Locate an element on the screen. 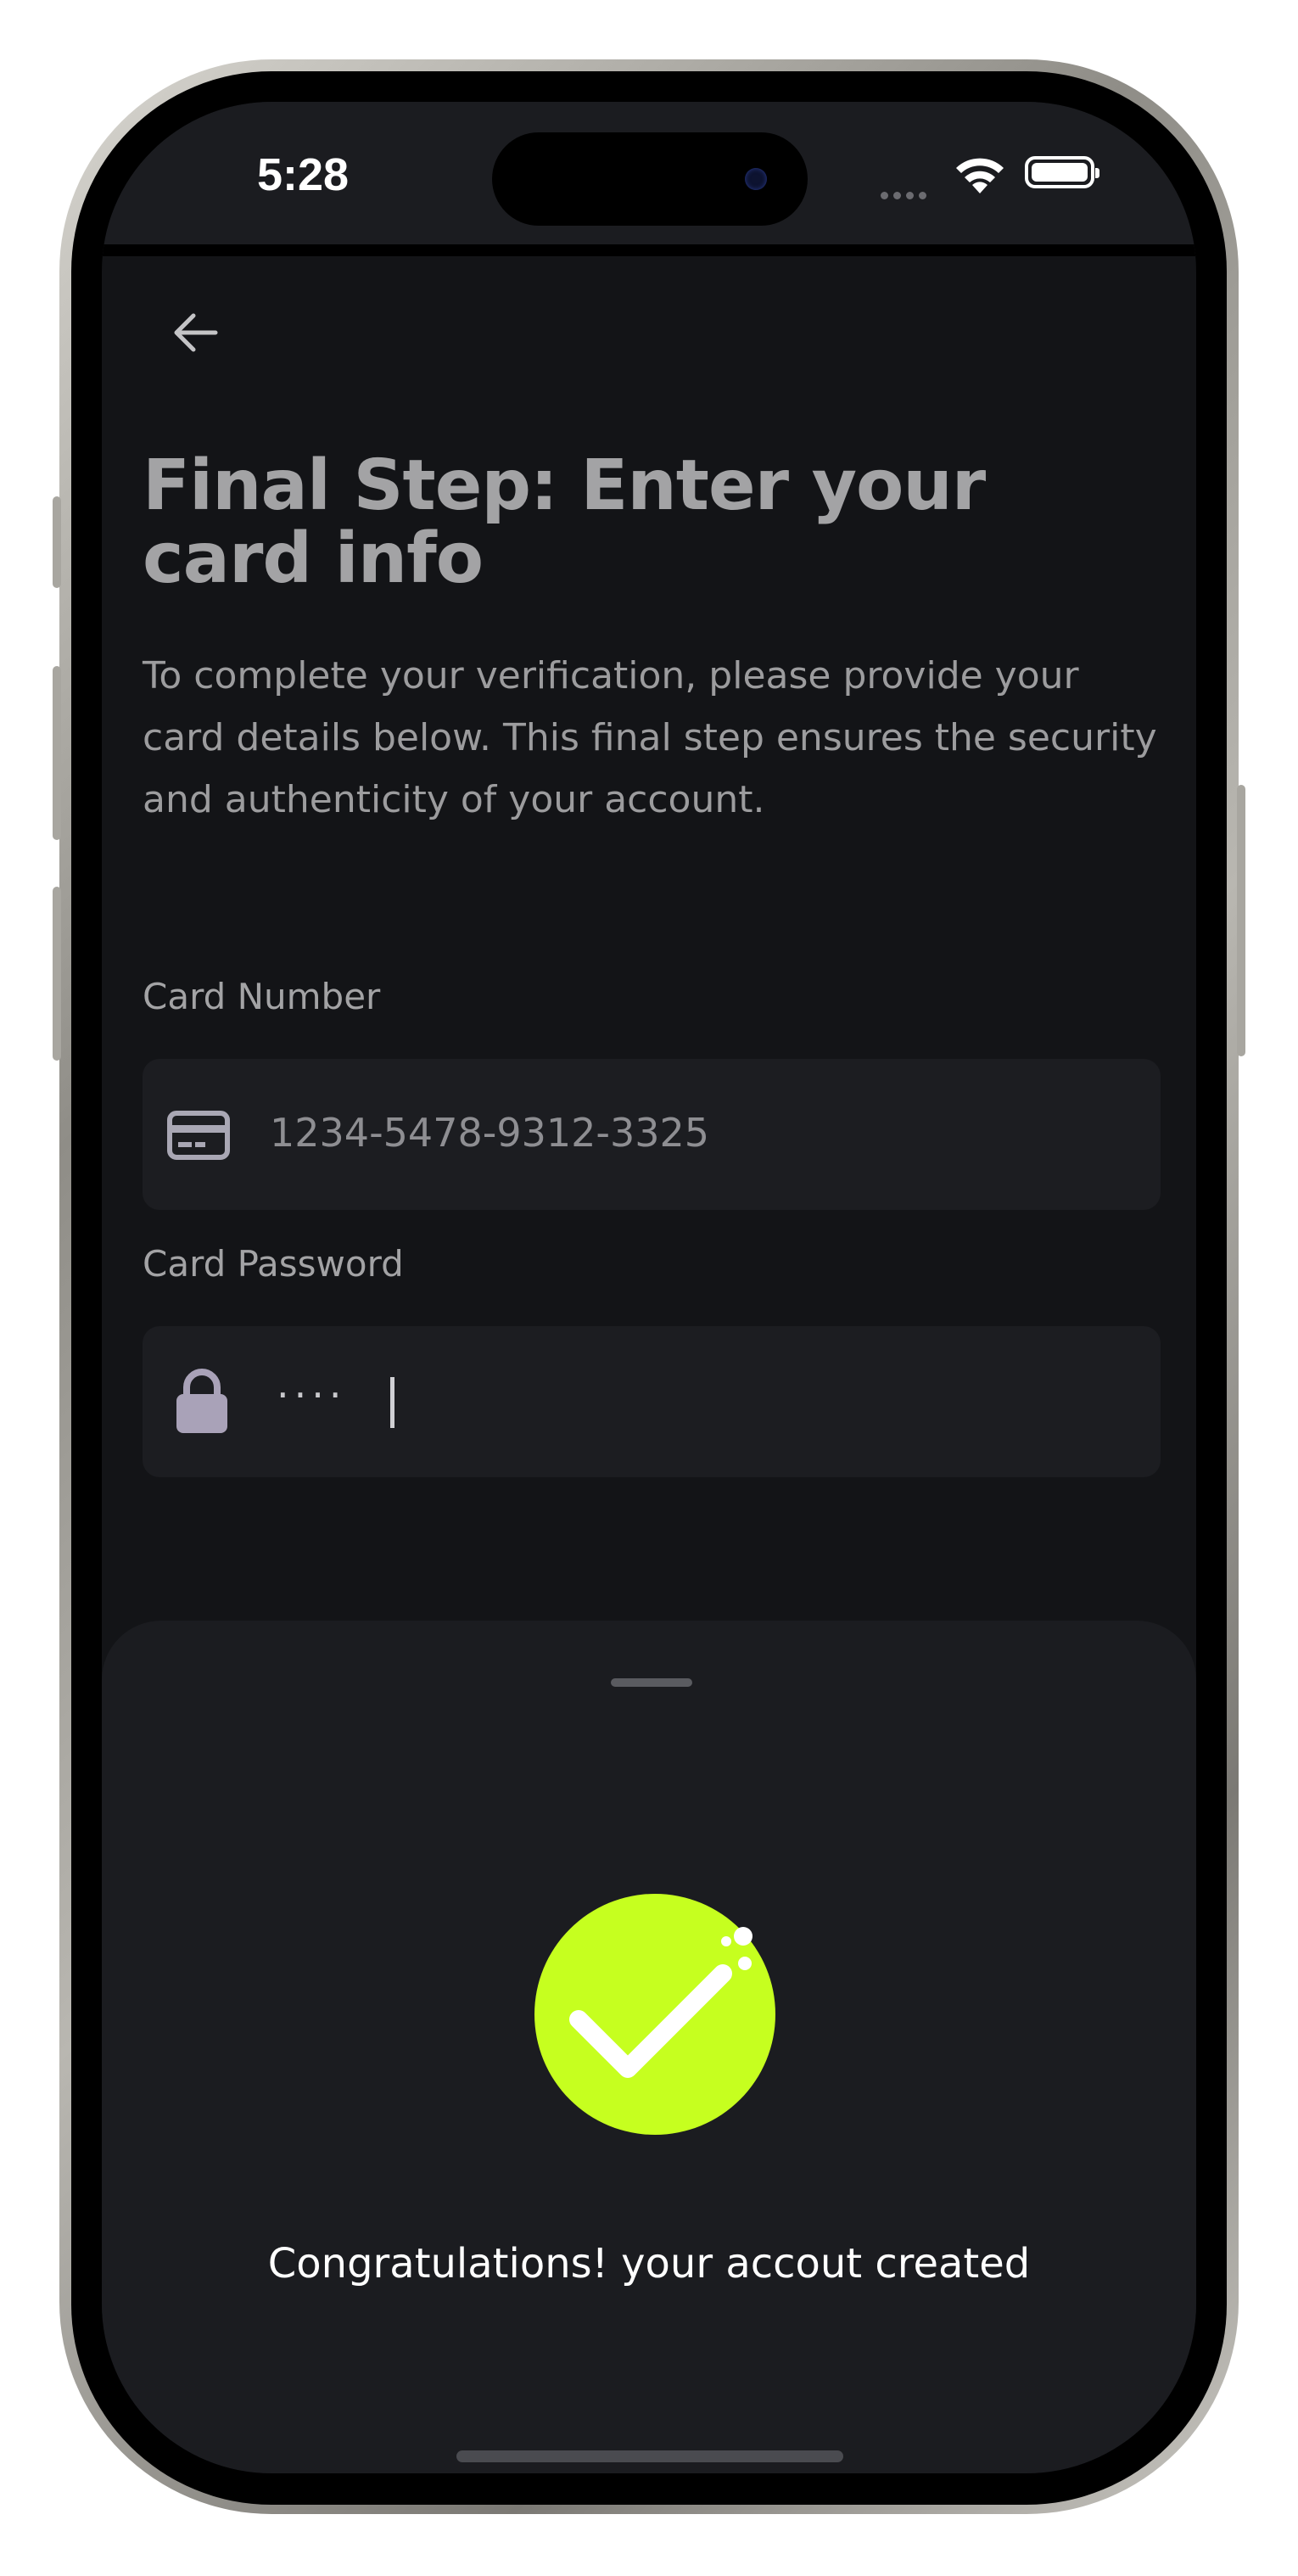 The height and width of the screenshot is (2576, 1298). home-indicator is located at coordinates (649, 2456).